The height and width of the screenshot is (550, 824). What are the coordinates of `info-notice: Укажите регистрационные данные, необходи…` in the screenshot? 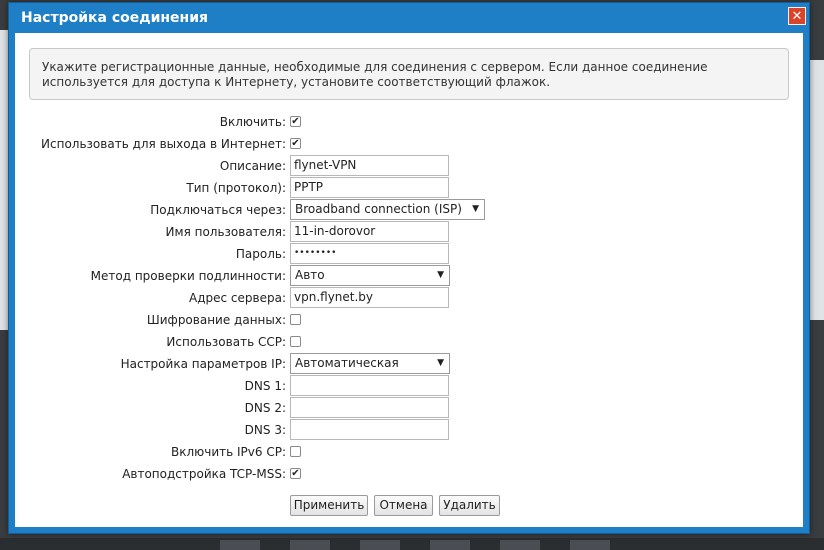 It's located at (409, 74).